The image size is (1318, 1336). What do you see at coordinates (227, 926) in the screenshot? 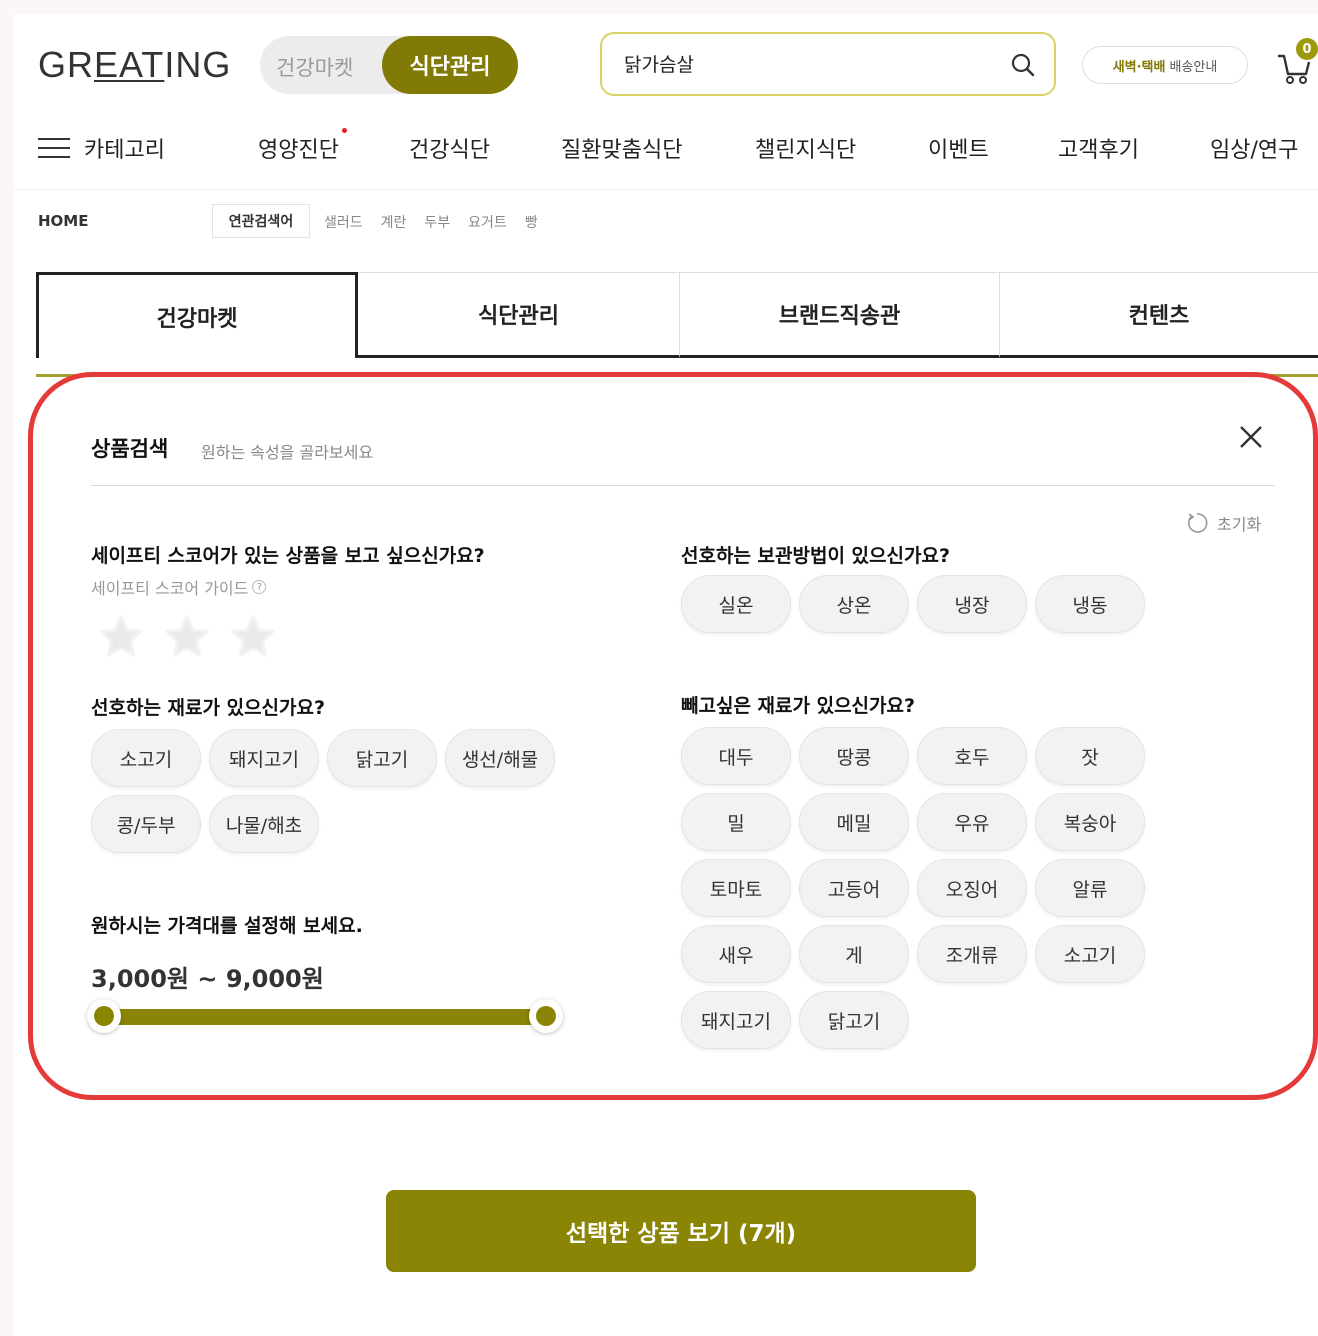
I see `price-question: 원하시는 가격대를 설정해 보세요.` at bounding box center [227, 926].